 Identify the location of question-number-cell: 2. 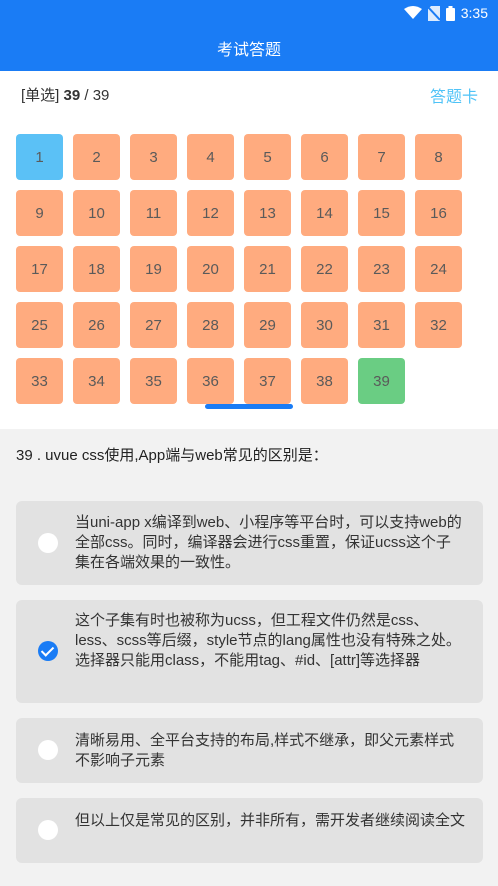
(96, 157).